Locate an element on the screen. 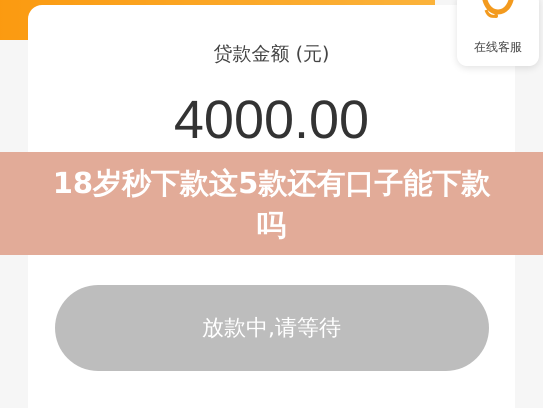 Image resolution: width=543 pixels, height=408 pixels. customer-service-button: 在线客服 is located at coordinates (498, 33).